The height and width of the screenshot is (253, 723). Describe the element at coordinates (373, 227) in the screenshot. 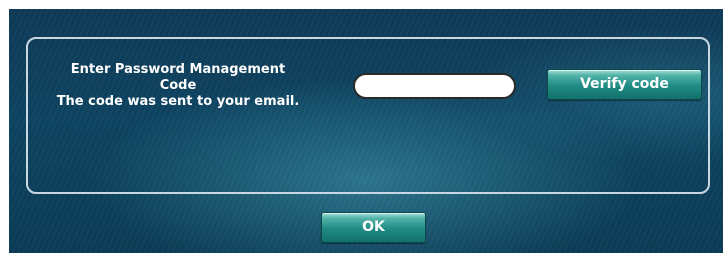

I see `ok-button: OK` at that location.